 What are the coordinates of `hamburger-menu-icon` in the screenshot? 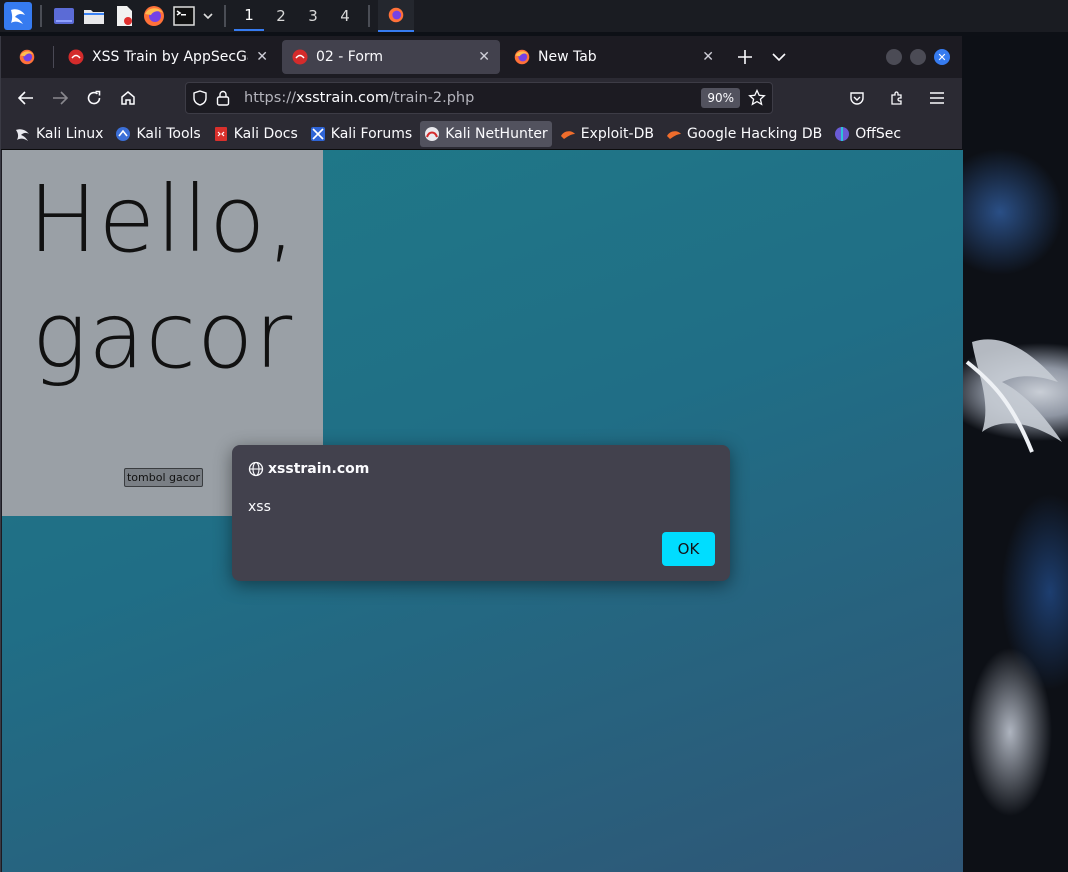 It's located at (937, 98).